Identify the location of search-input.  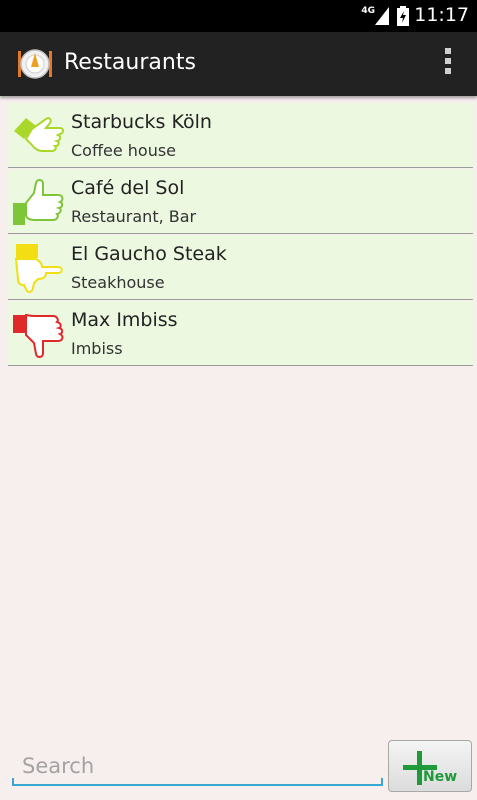
(197, 766).